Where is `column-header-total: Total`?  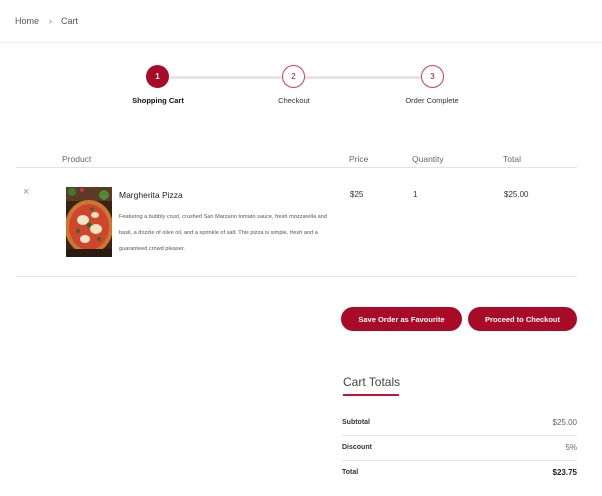 column-header-total: Total is located at coordinates (512, 159).